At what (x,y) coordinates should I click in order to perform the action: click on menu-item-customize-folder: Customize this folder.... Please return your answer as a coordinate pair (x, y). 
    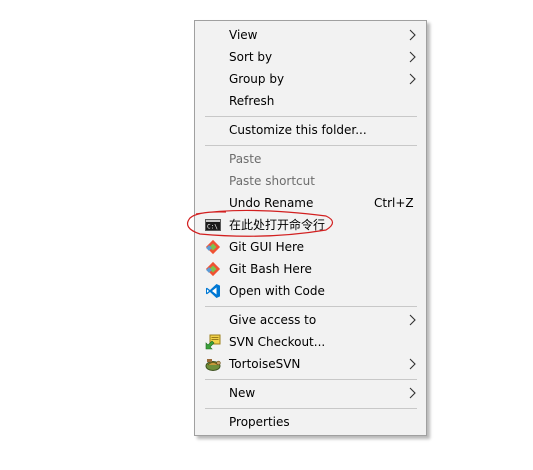
    Looking at the image, I should click on (310, 130).